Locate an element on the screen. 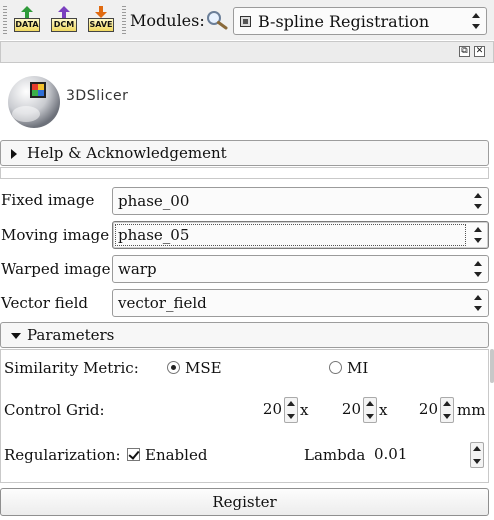  similarity-metric-label: Similarity Metric: is located at coordinates (71, 368).